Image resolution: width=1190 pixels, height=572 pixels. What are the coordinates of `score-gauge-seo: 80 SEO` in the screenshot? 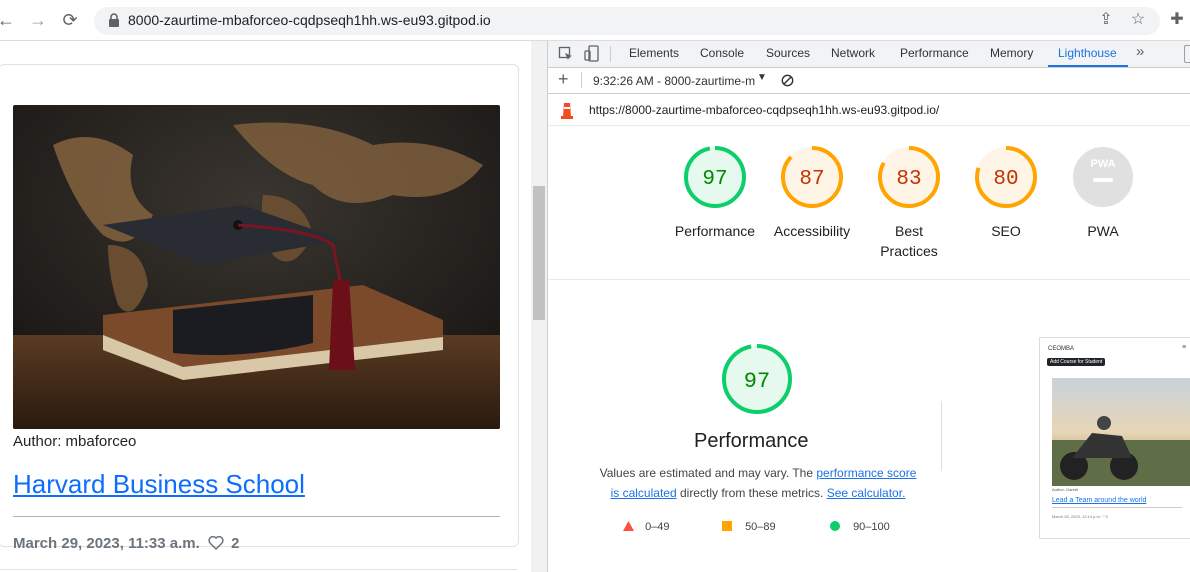 It's located at (1006, 193).